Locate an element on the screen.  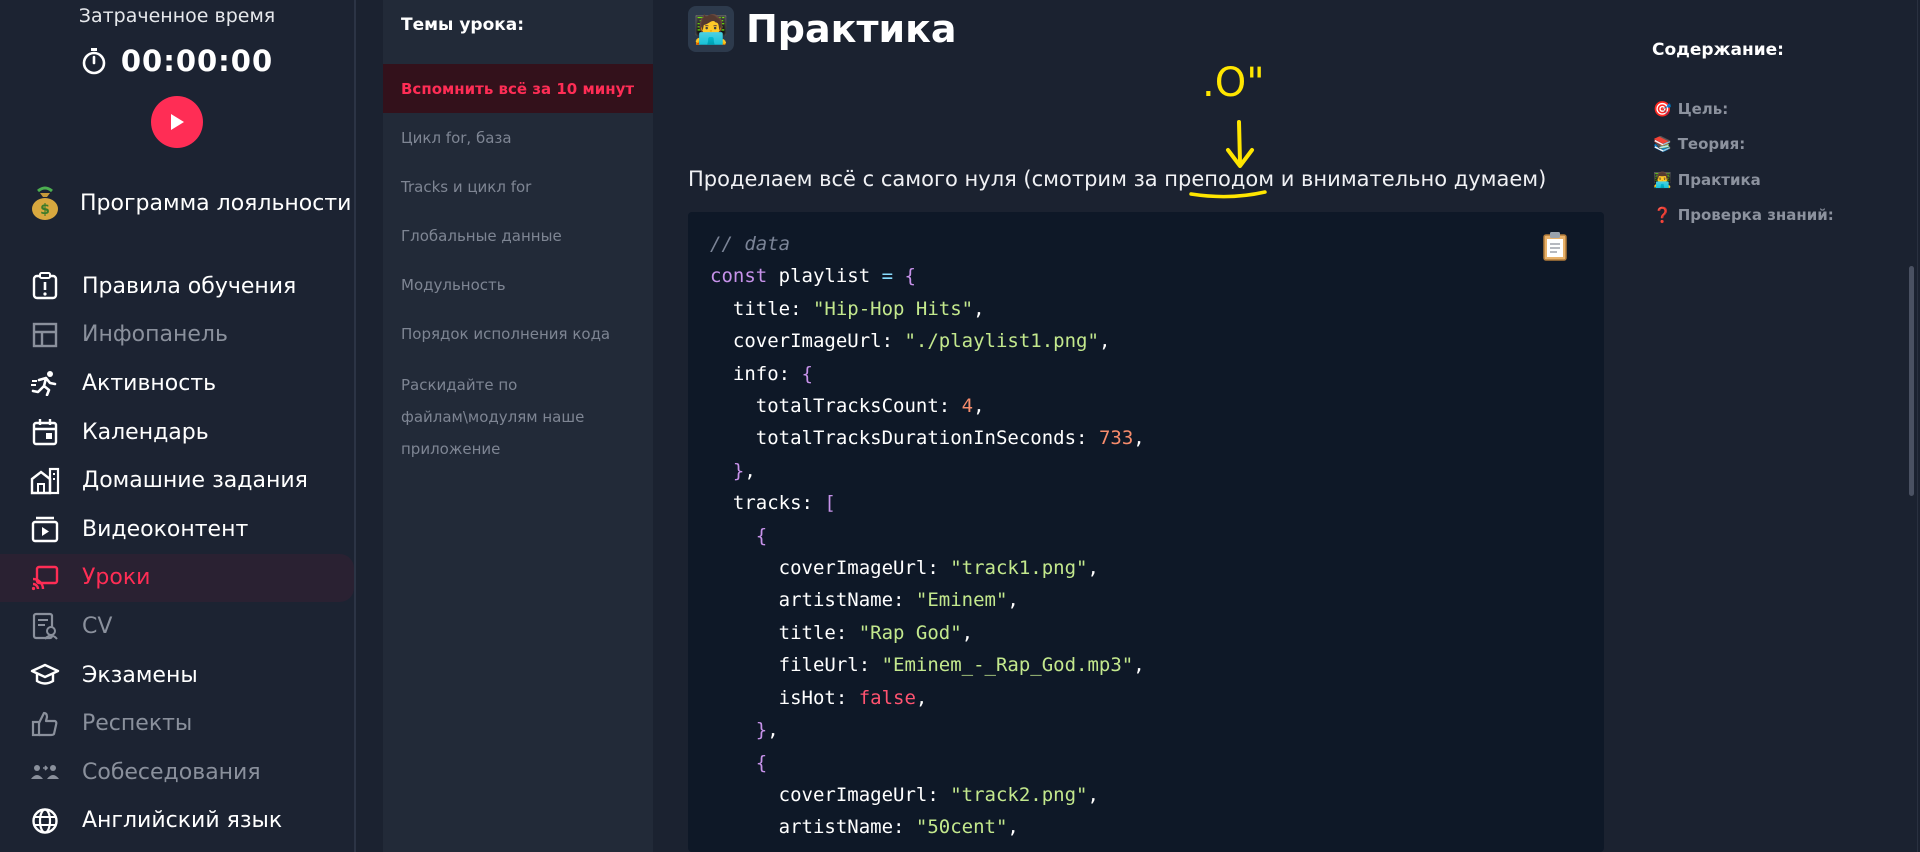
nav-item-respects: Респекты is located at coordinates (177, 723).